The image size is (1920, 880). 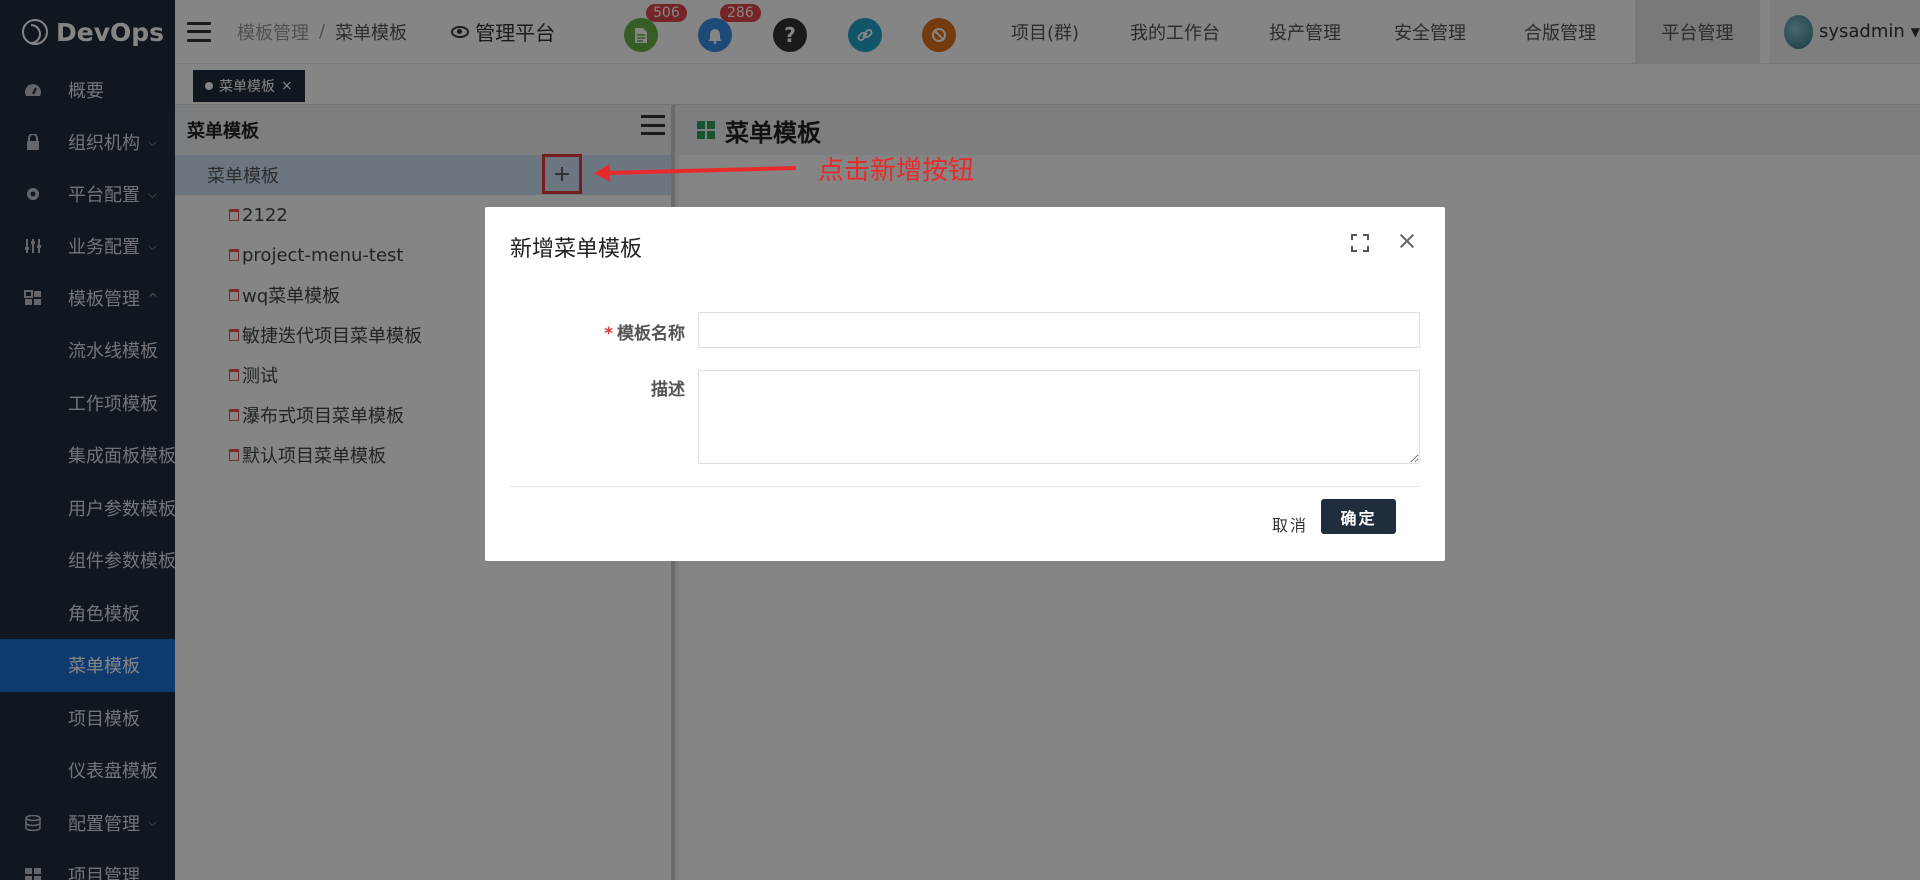 I want to click on dialog-title: 新增菜单模板, so click(x=576, y=249).